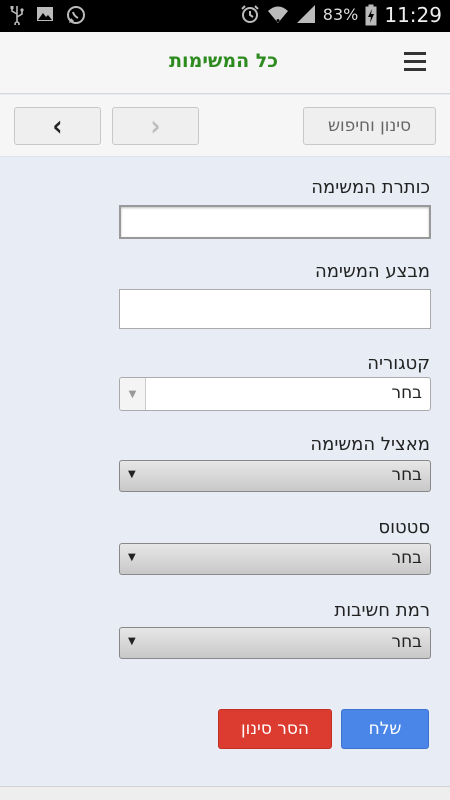  What do you see at coordinates (225, 16) in the screenshot?
I see `status-bar: 83% 11:29` at bounding box center [225, 16].